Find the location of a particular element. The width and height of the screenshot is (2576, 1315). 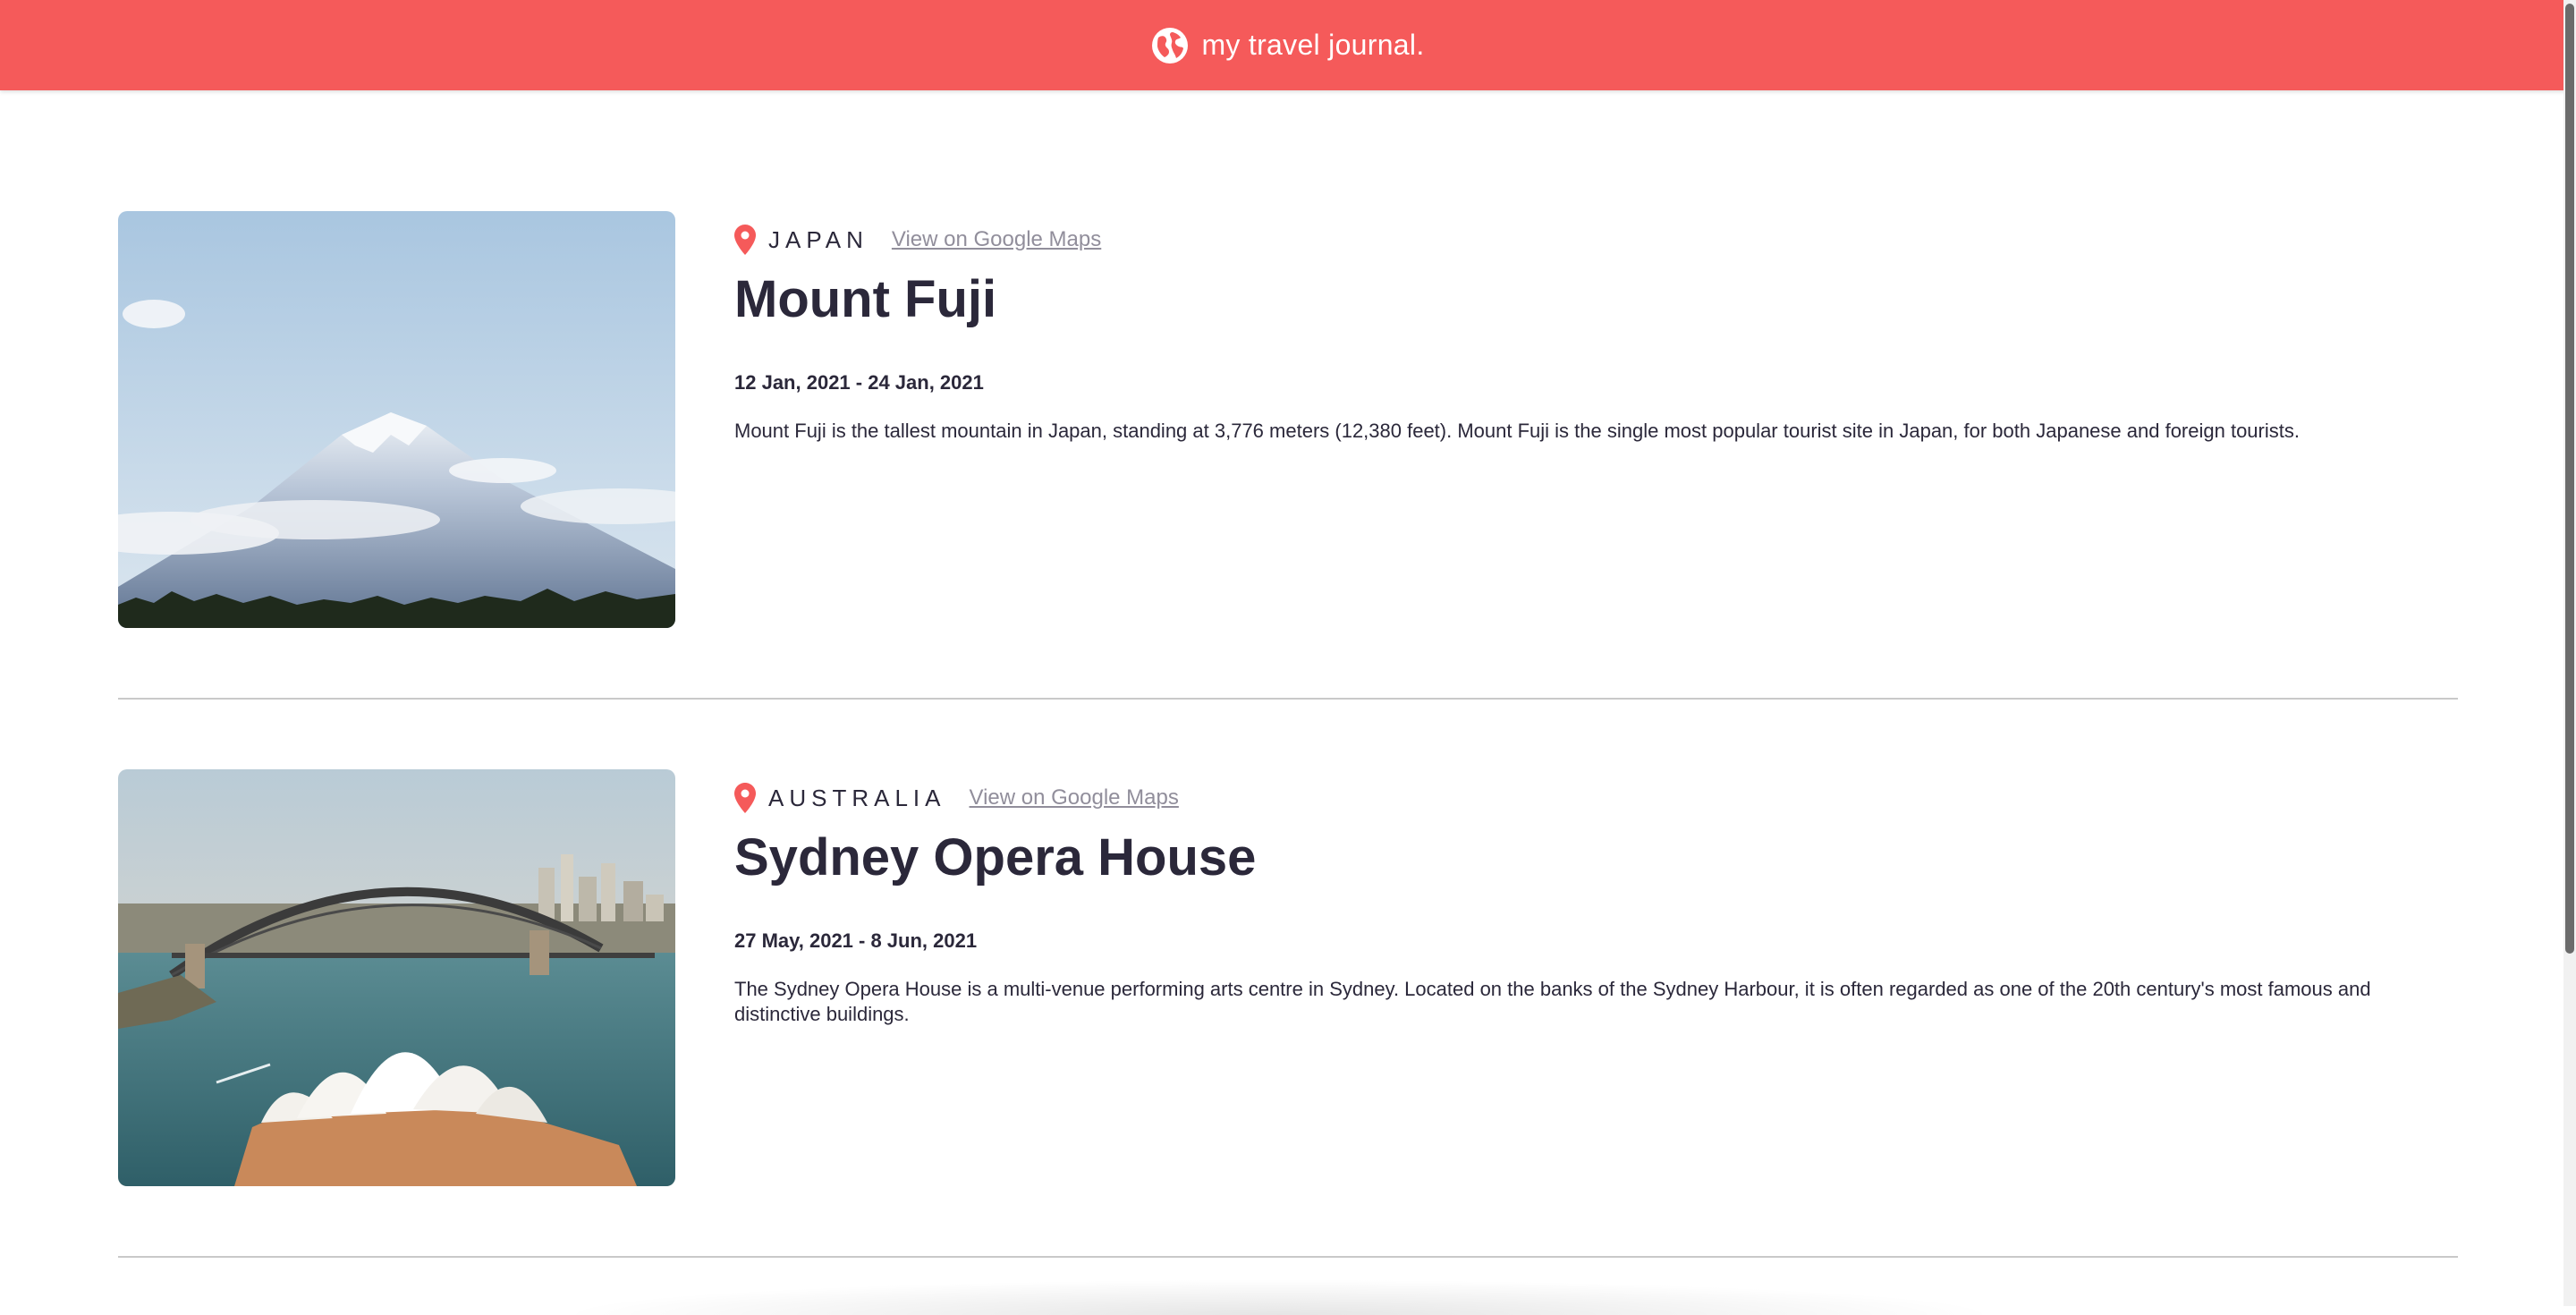

entry-dates: 12 Jan, 2021 - 24 Jan, 2021 is located at coordinates (859, 382).